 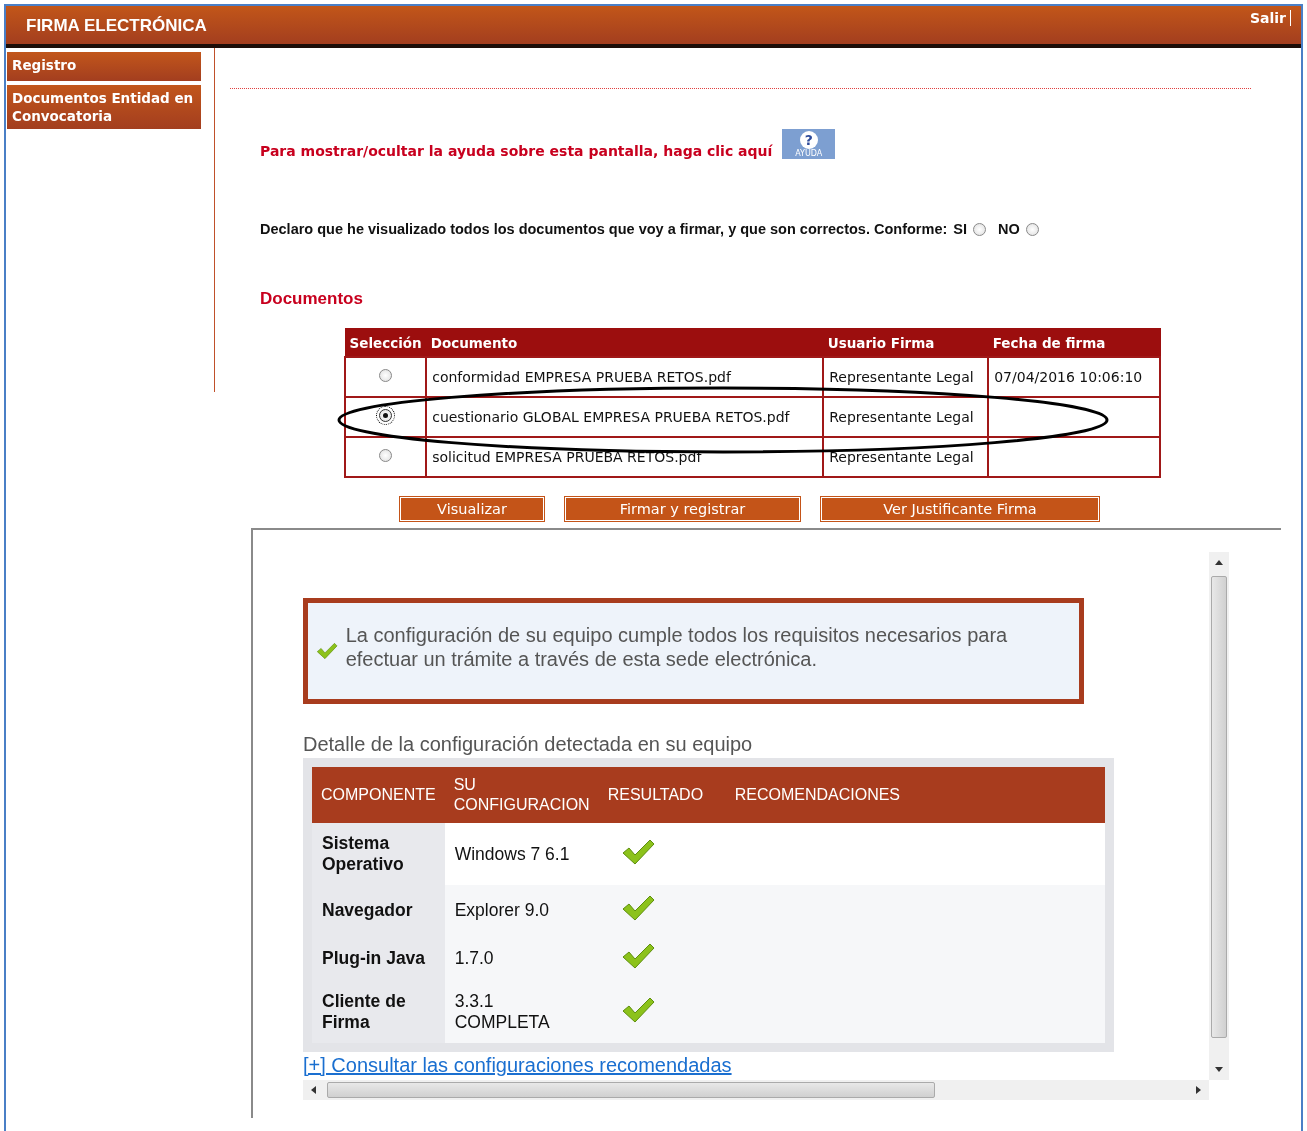 I want to click on action-button: Visualizar, so click(x=472, y=509).